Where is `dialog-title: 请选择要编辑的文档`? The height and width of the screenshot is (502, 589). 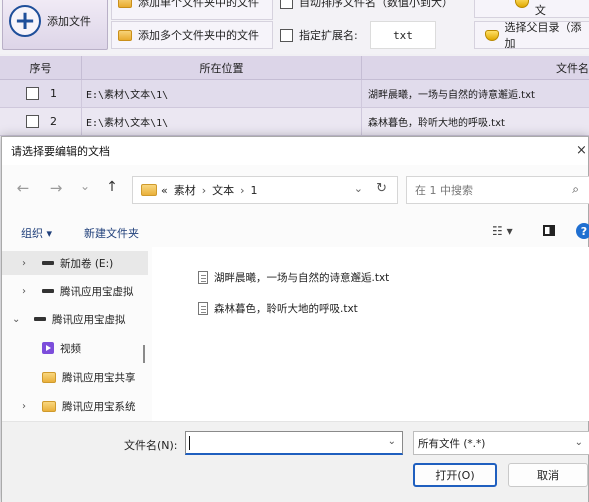 dialog-title: 请选择要编辑的文档 is located at coordinates (60, 151).